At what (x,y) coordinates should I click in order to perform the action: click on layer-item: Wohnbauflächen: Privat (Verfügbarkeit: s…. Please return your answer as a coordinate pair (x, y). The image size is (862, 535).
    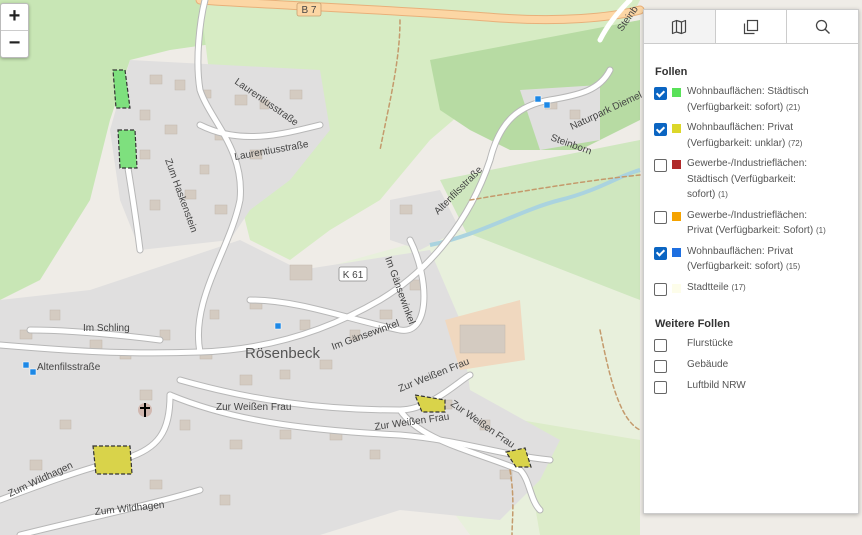
    Looking at the image, I should click on (751, 260).